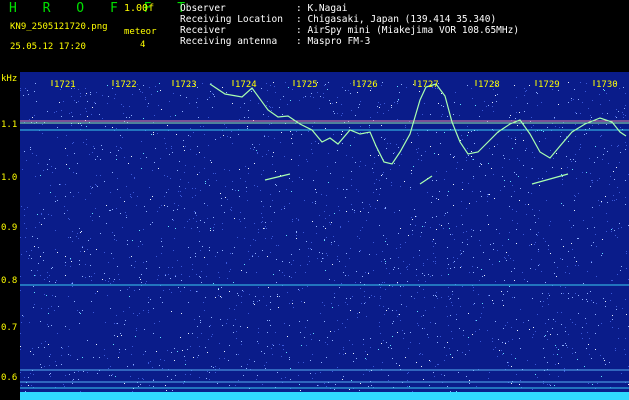  Describe the element at coordinates (48, 47) in the screenshot. I see `date-time: 25.05.12 17:20` at that location.